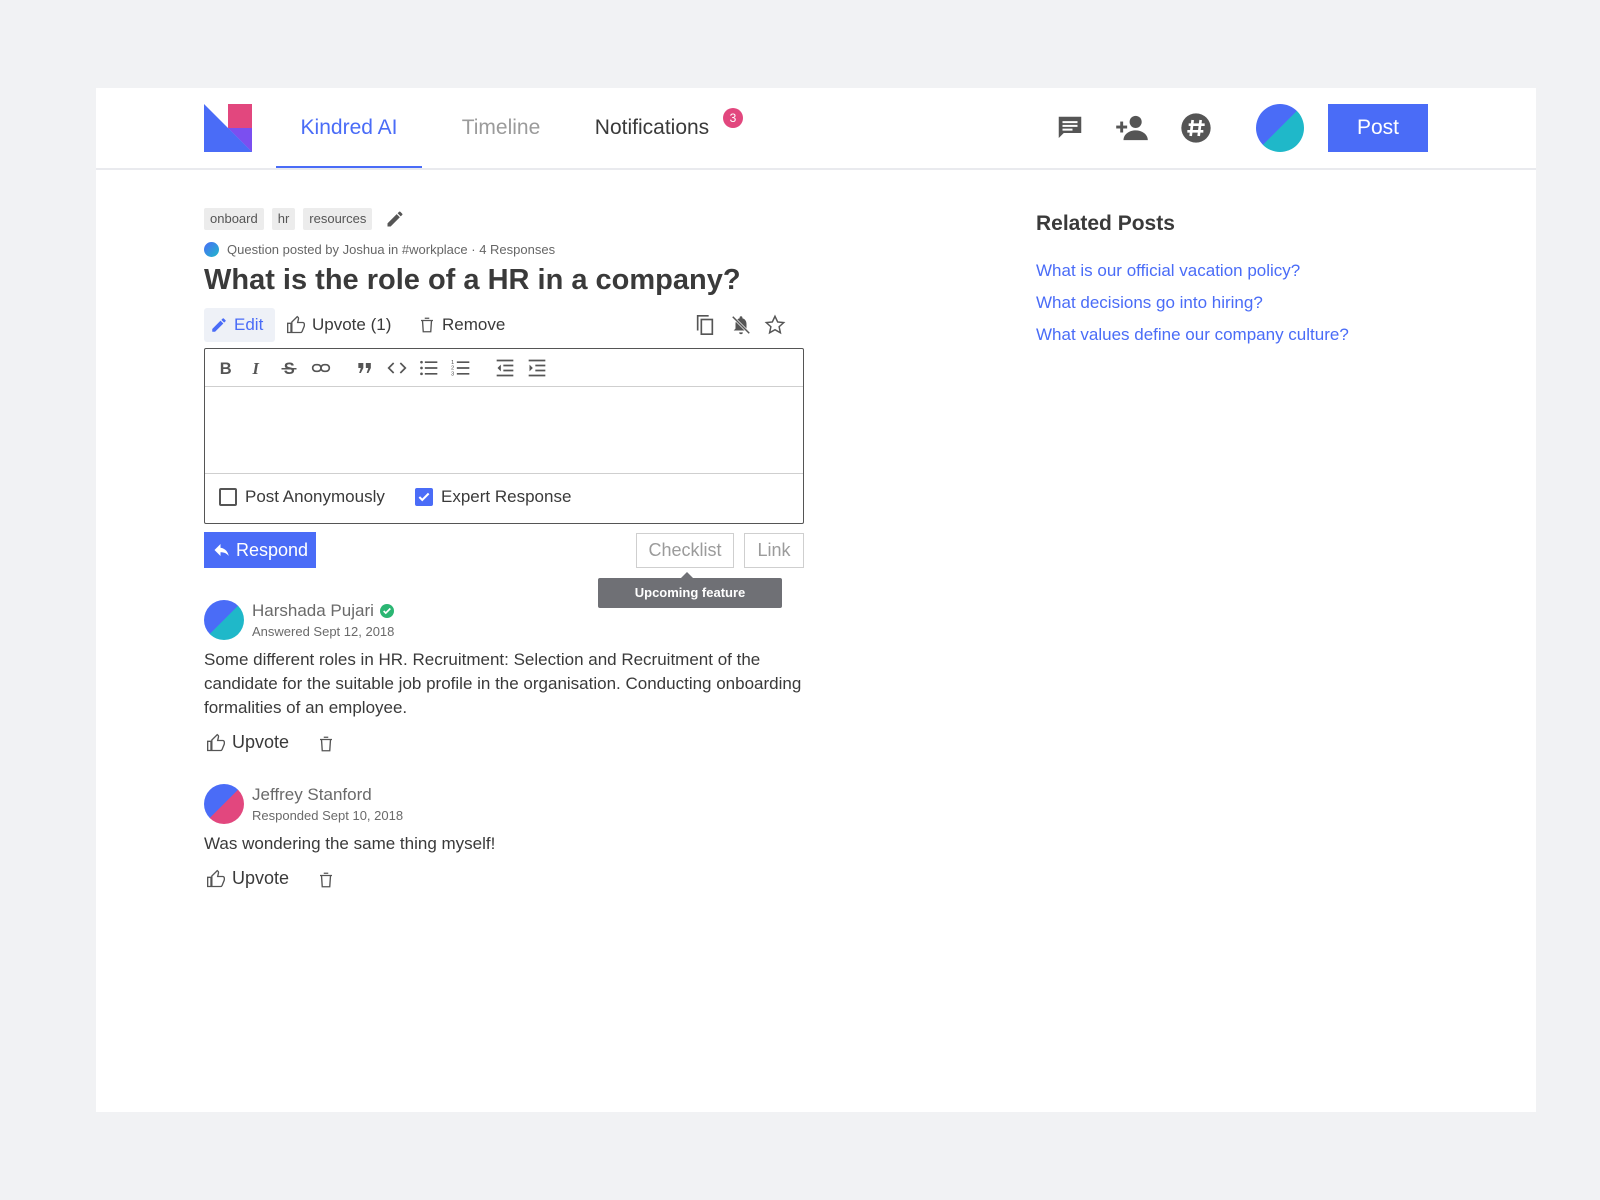 The image size is (1600, 1200). I want to click on italic-icon: I, so click(257, 368).